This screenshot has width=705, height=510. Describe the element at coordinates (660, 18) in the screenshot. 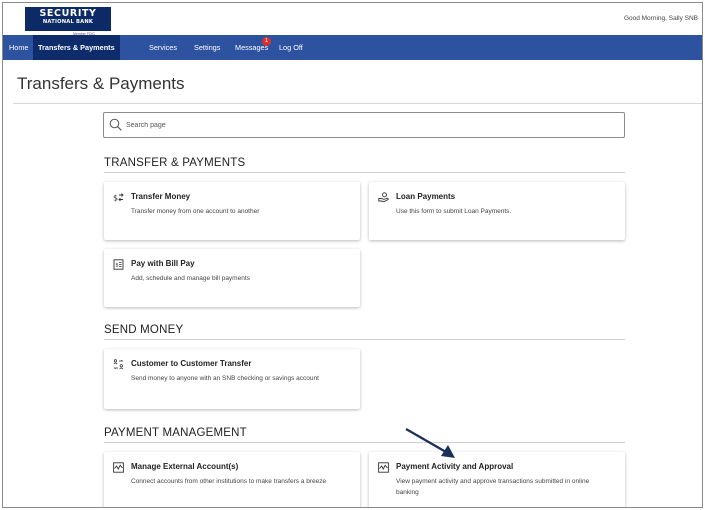

I see `greeting-text: Good Morning, Sally SNB` at that location.